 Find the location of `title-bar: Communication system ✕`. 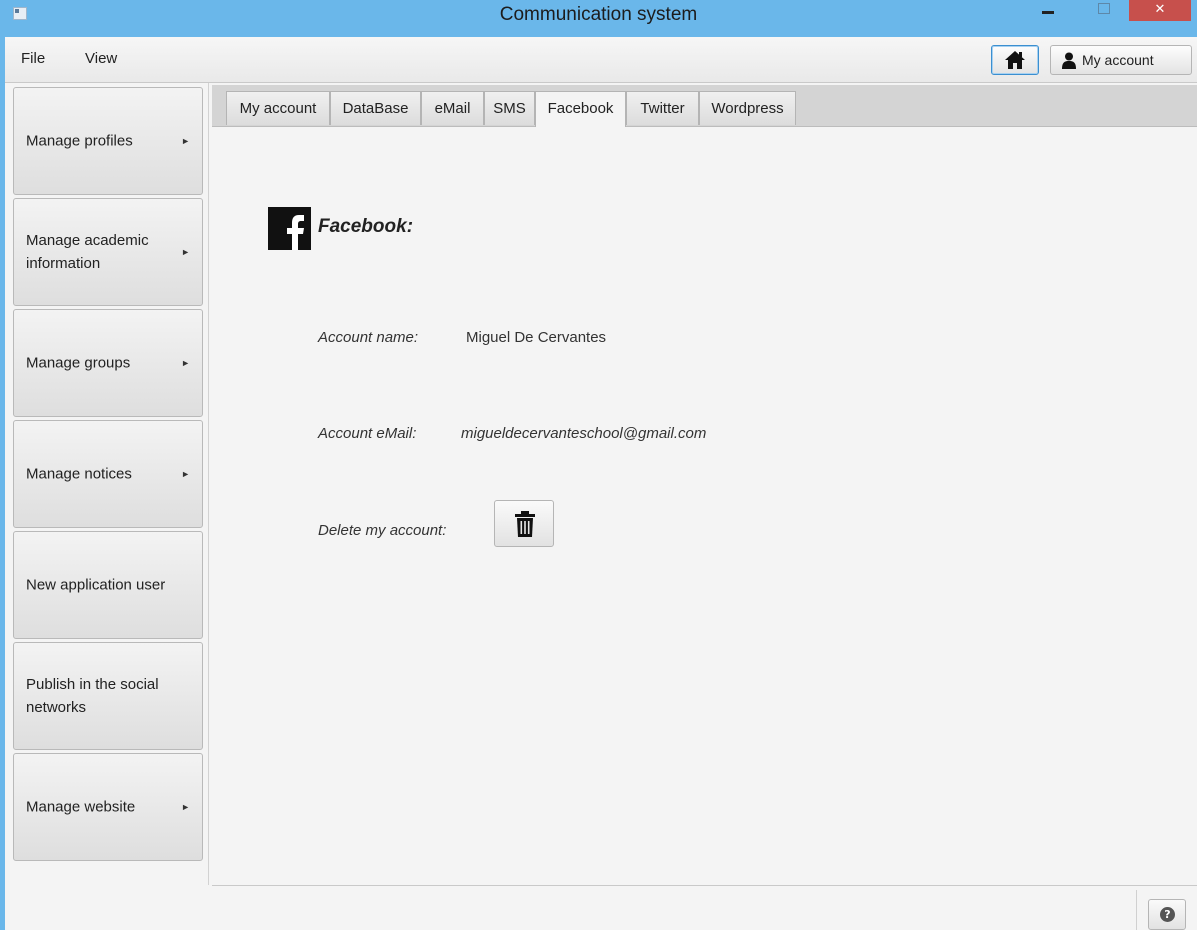

title-bar: Communication system ✕ is located at coordinates (598, 18).